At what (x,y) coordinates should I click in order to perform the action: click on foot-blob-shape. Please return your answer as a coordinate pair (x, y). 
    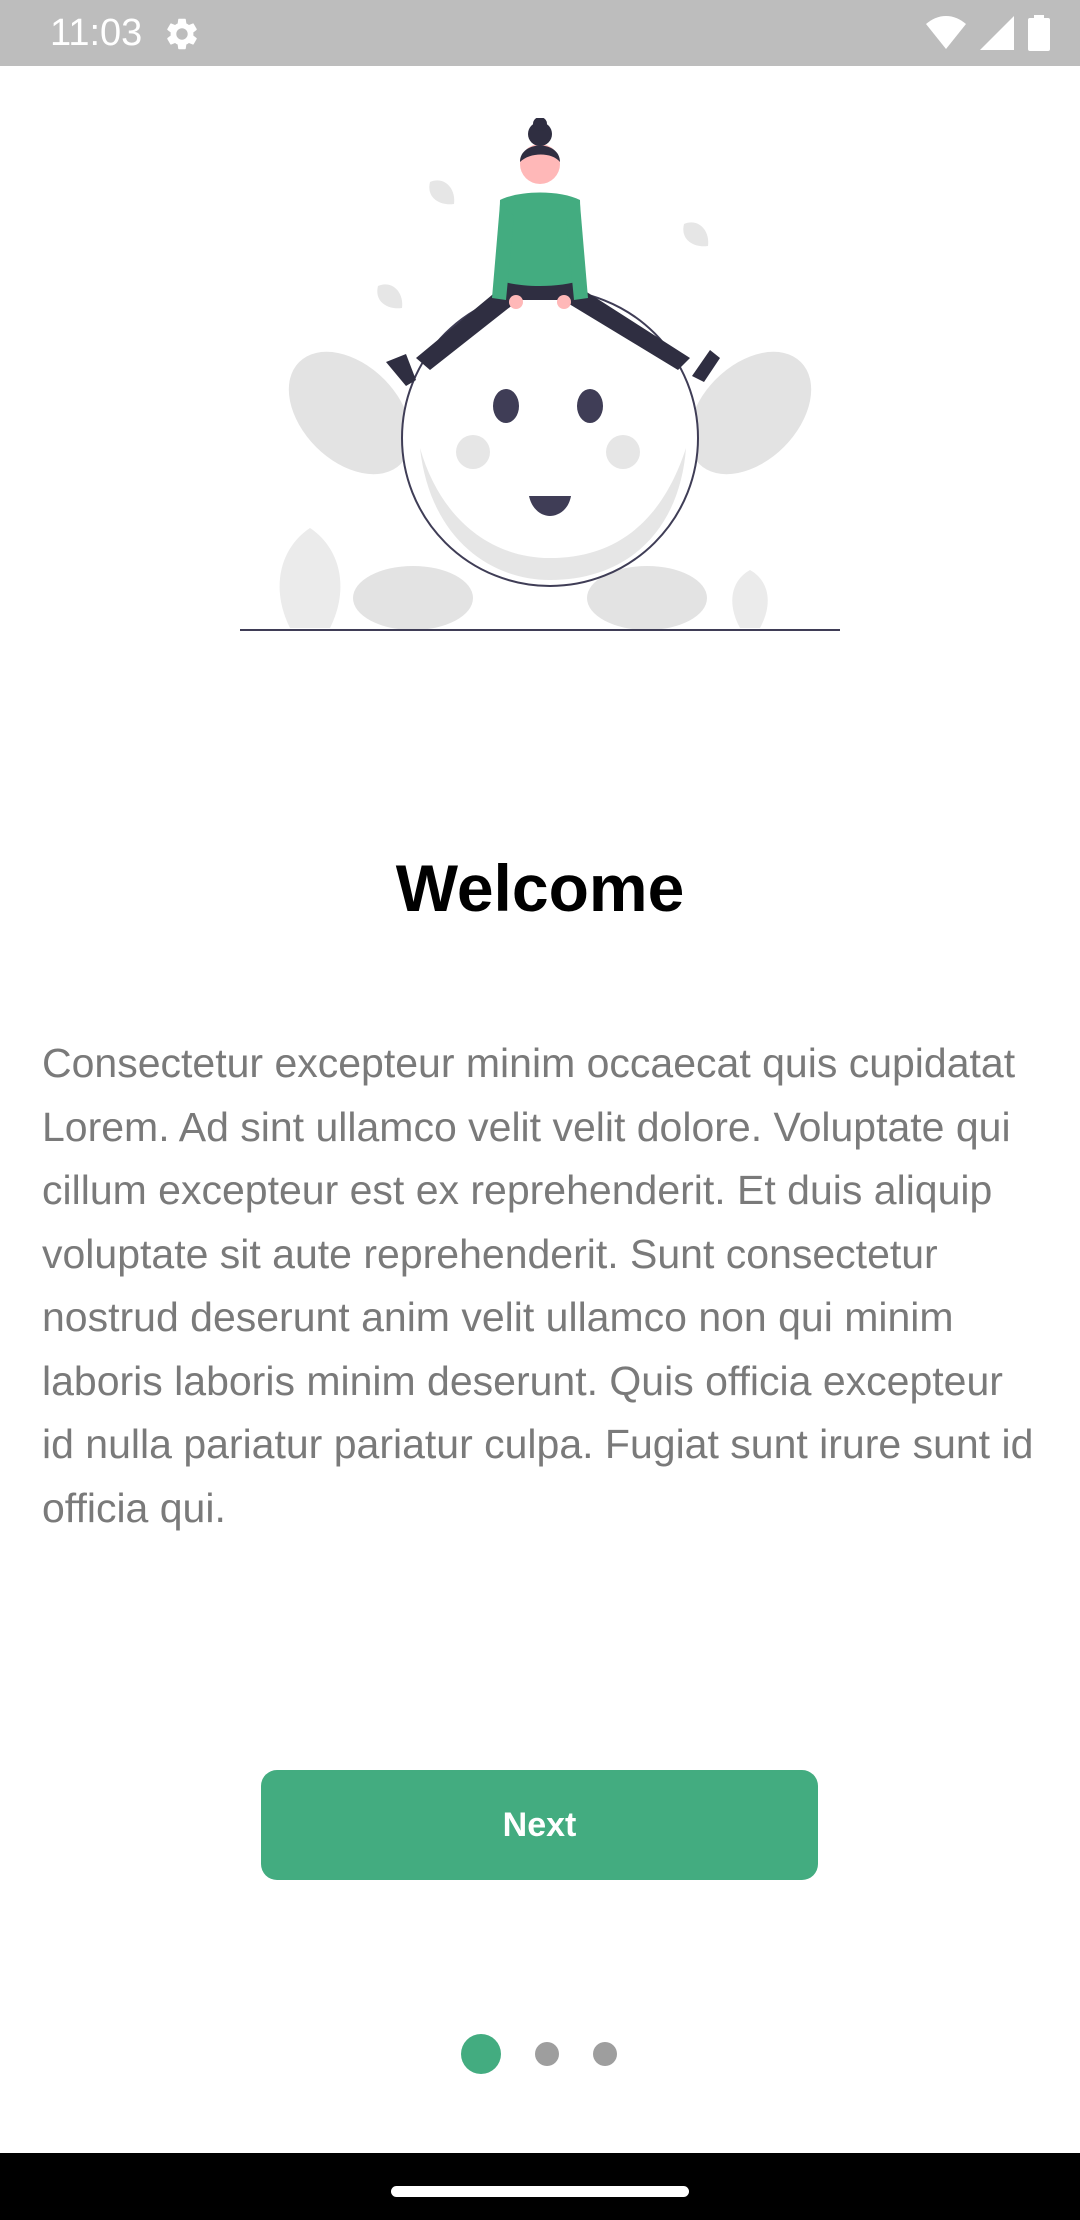
    Looking at the image, I should click on (413, 598).